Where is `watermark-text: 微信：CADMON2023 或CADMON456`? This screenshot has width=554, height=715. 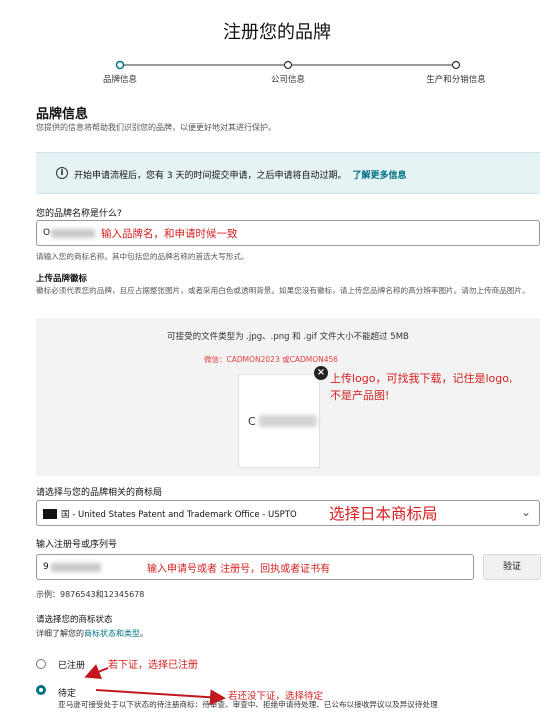 watermark-text: 微信：CADMON2023 或CADMON456 is located at coordinates (271, 359).